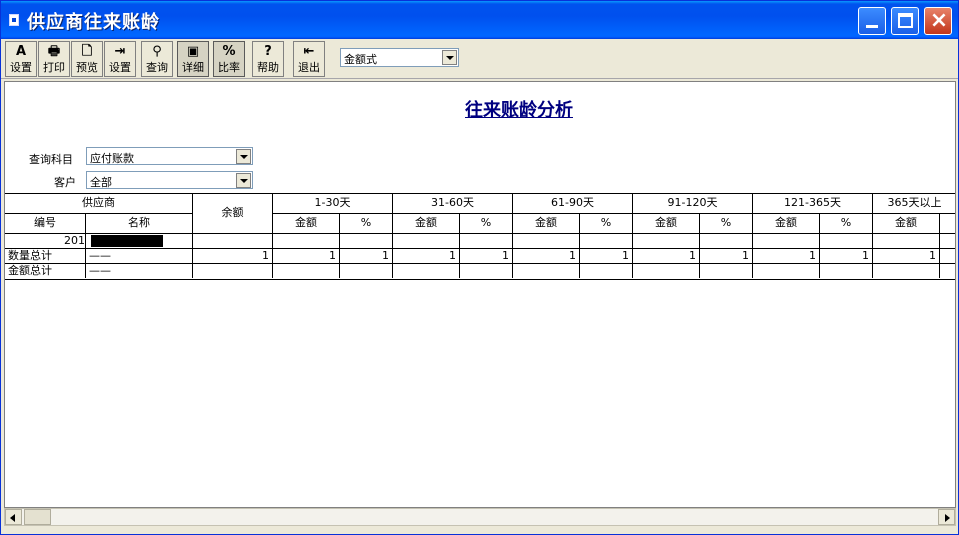  I want to click on redacted-name, so click(127, 241).